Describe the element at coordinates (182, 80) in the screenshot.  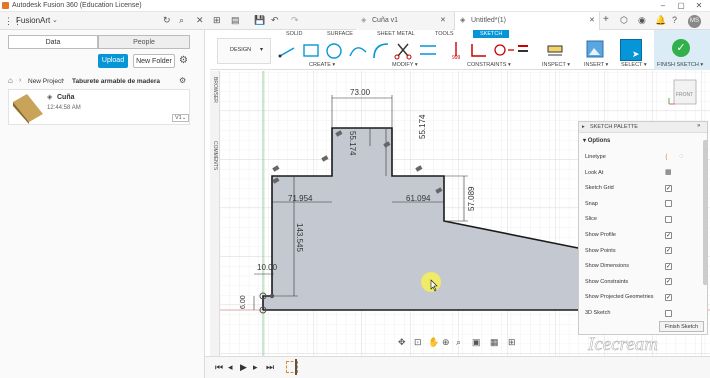
I see `folder-settings-icon: ⚙` at that location.